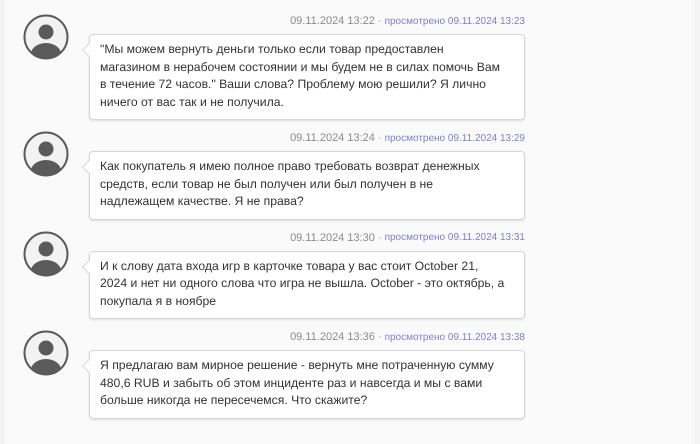  I want to click on seen-status: просмотрено 09.11.2024 13:38, so click(454, 337).